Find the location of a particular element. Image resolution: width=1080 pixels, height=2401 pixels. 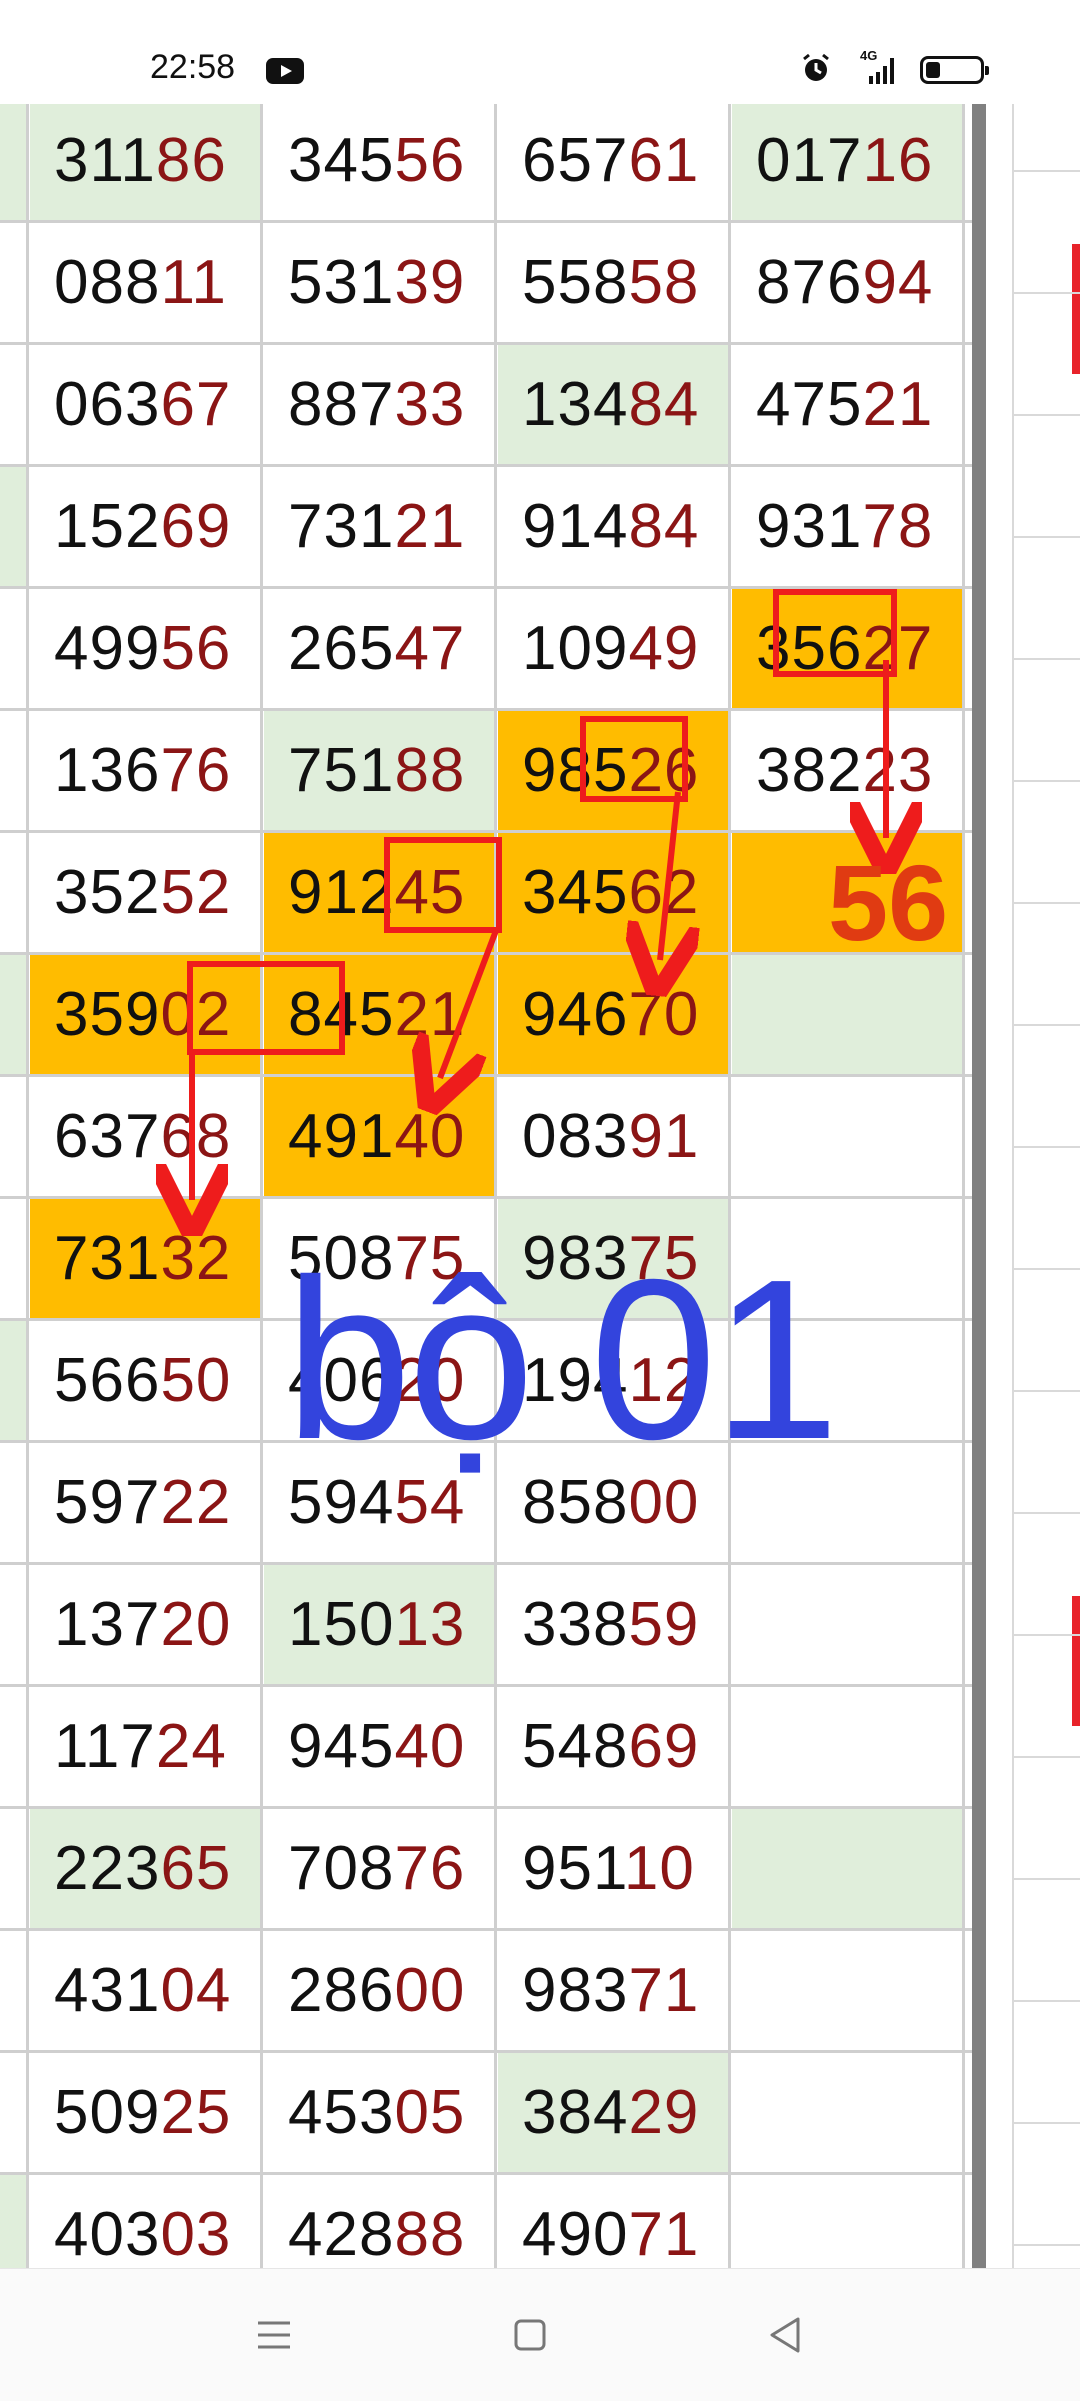

number-tail: 16 is located at coordinates (898, 160).